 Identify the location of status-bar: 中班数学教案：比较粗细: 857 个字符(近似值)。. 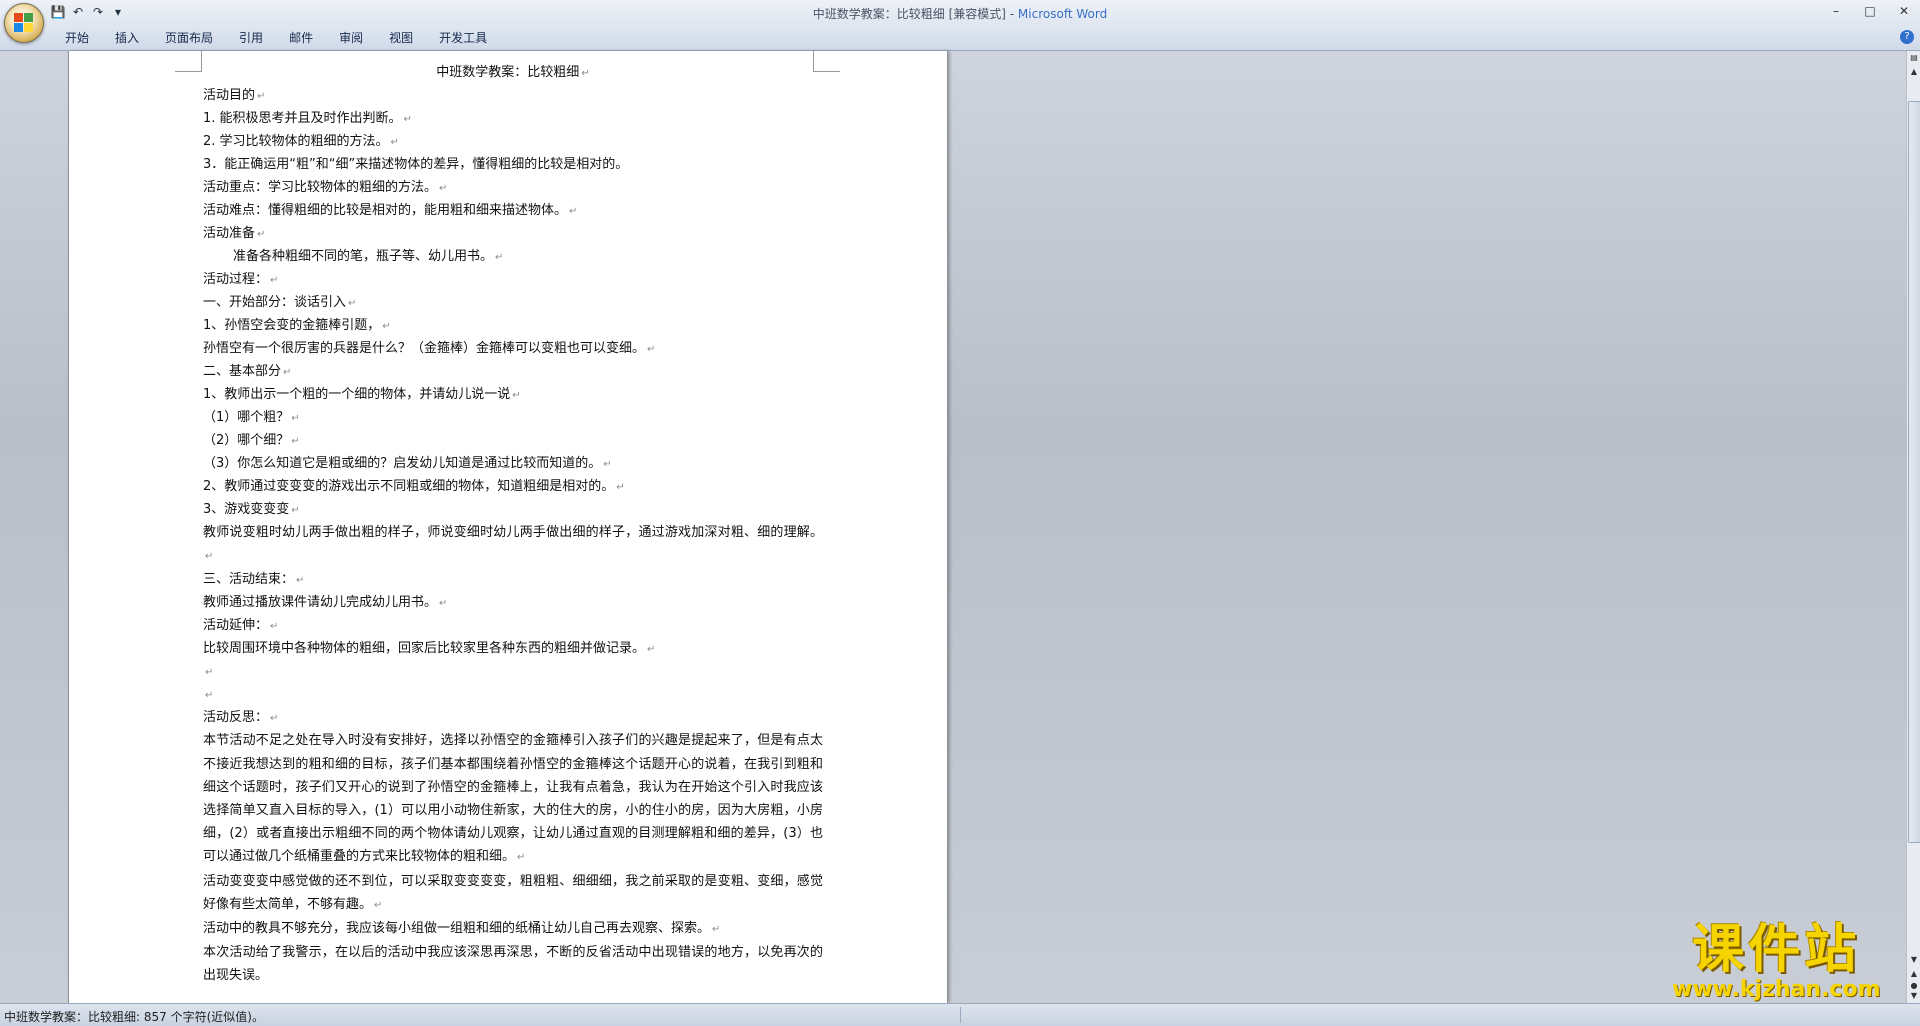
(960, 1014).